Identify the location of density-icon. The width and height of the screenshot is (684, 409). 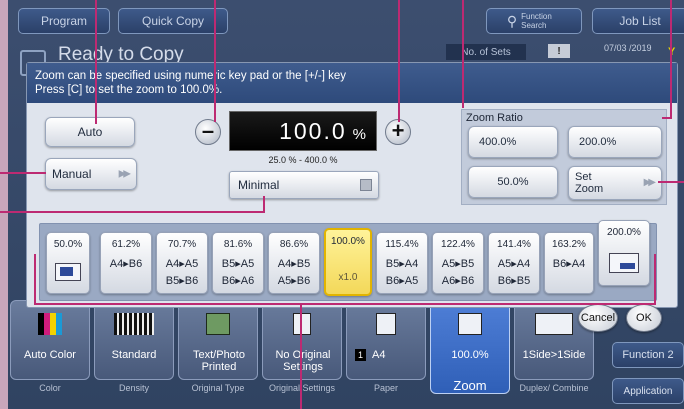
(134, 324).